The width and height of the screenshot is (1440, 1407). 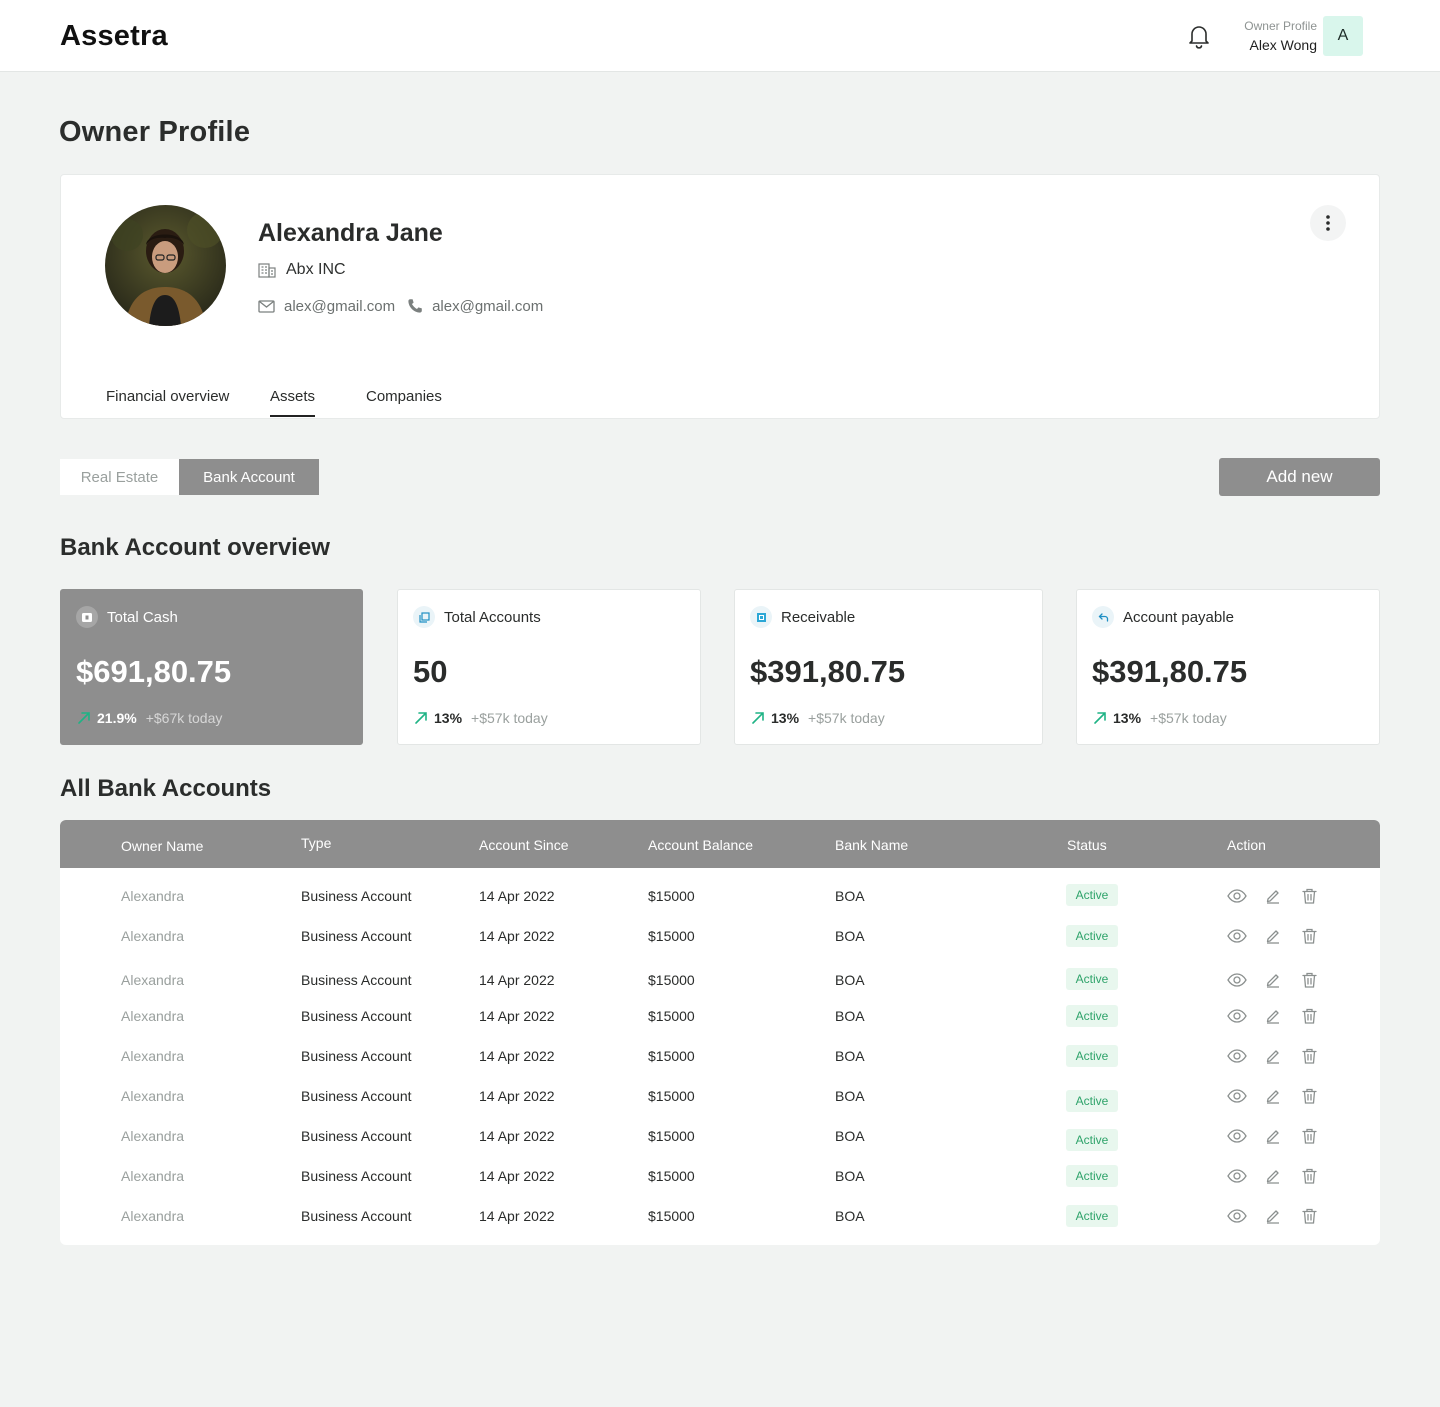 I want to click on tab-companies: Companies, so click(x=404, y=401).